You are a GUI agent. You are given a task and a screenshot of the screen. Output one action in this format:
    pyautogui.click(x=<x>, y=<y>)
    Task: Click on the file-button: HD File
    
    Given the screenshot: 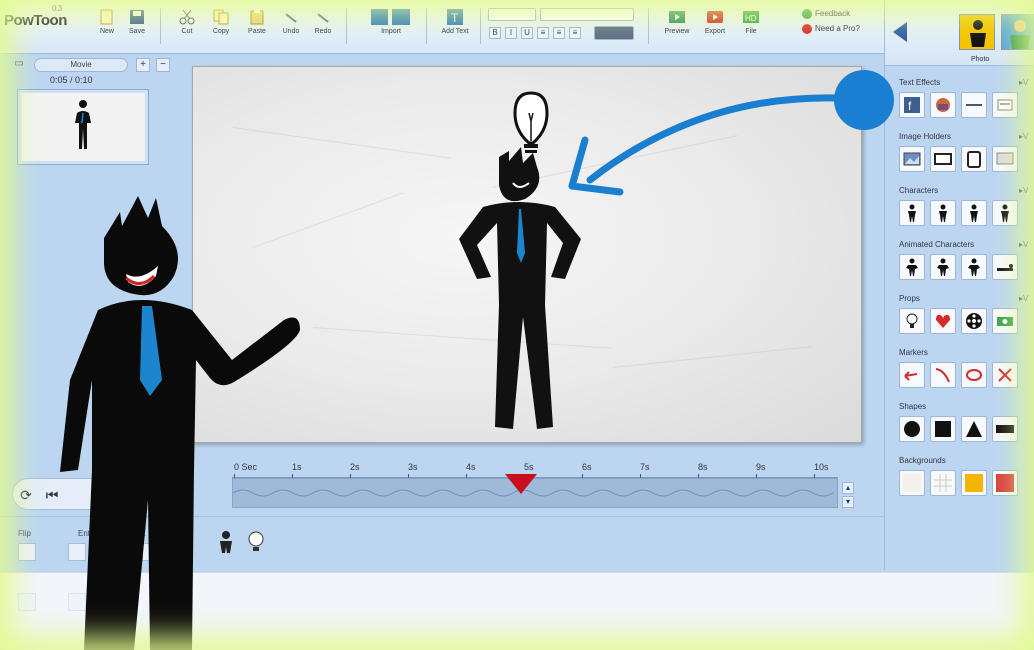 What is the action you would take?
    pyautogui.click(x=751, y=27)
    